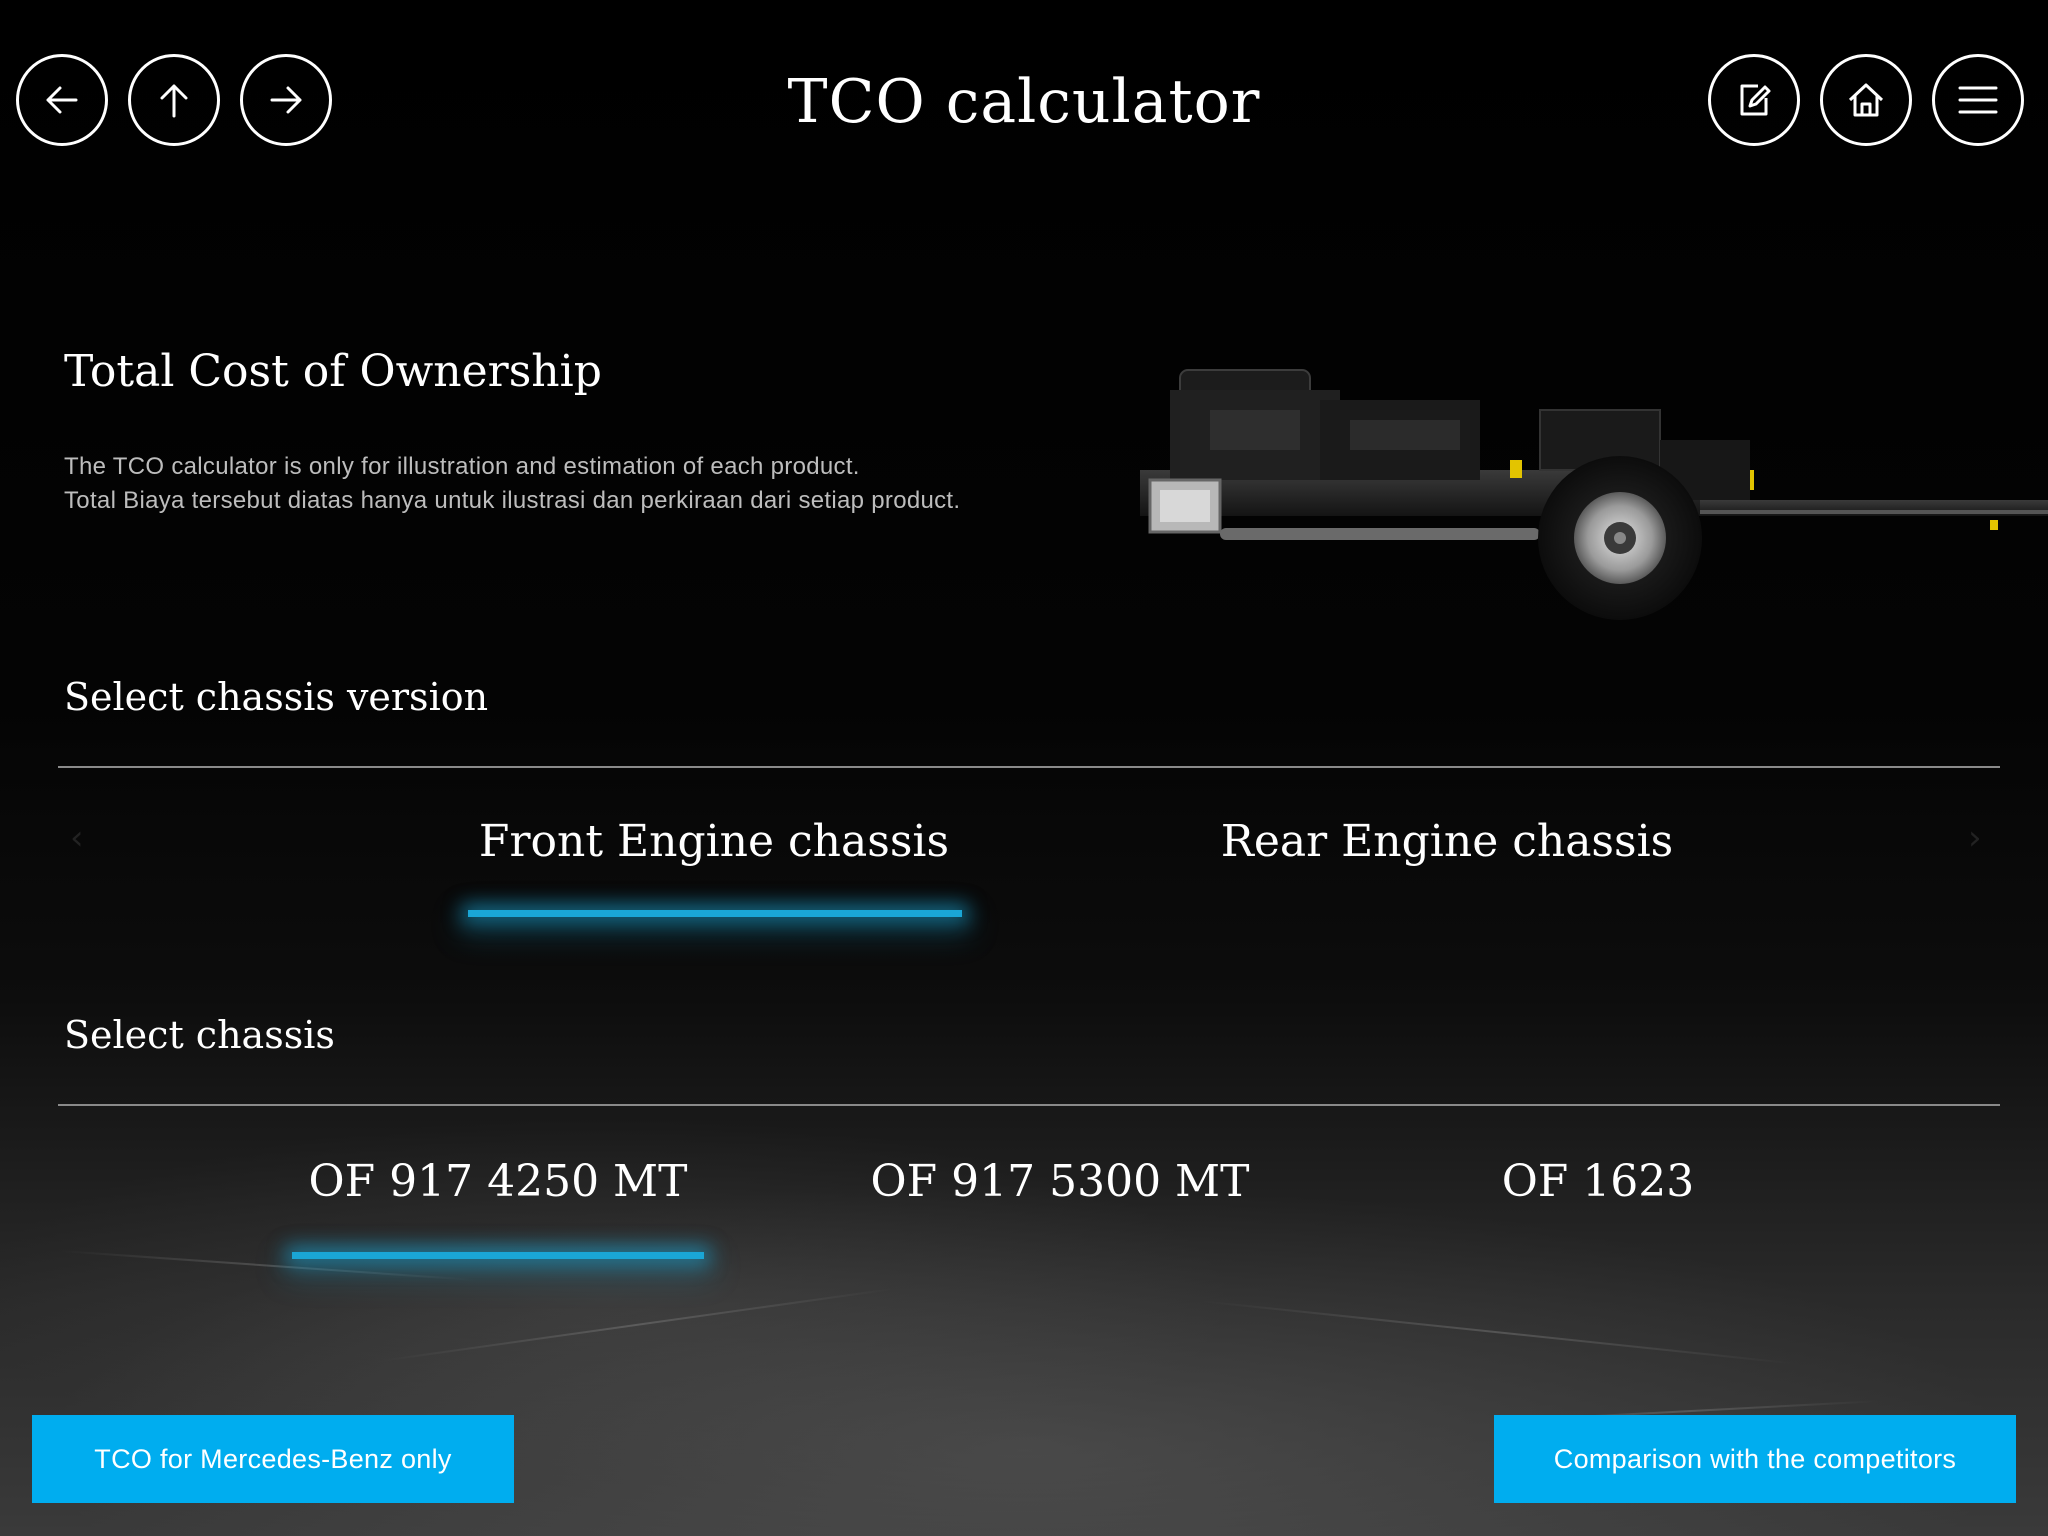  Describe the element at coordinates (273, 1459) in the screenshot. I see `tco-mercedes-only-button: TCO for Mercedes-Benz only` at that location.